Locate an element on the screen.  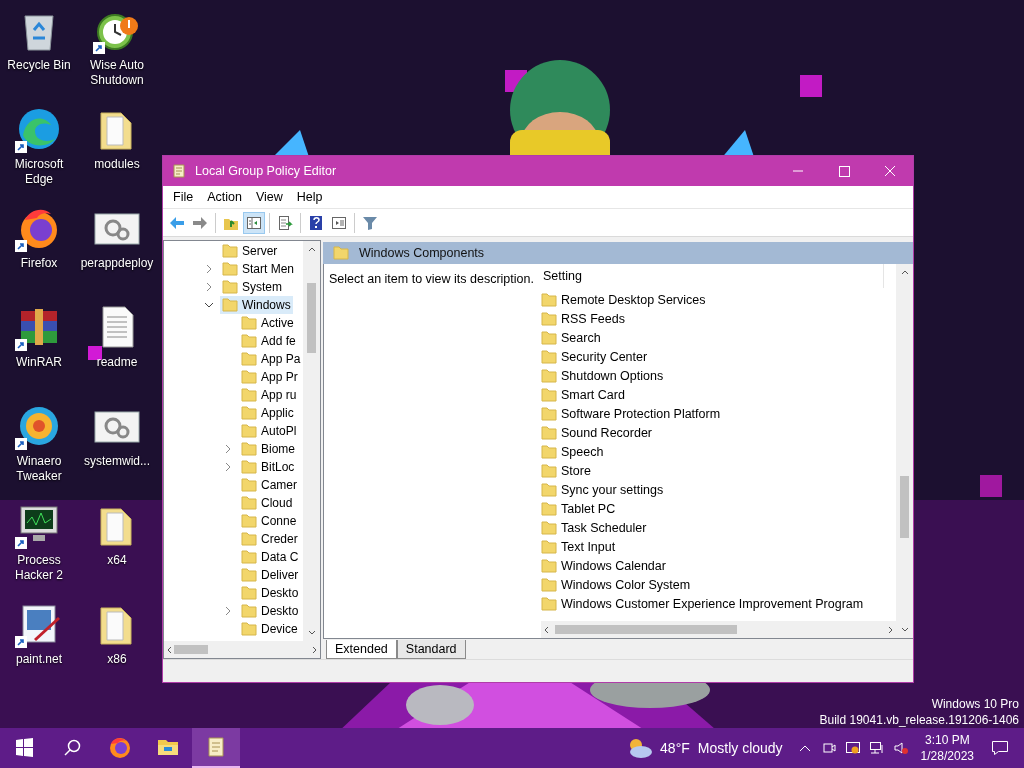
collapse-chevron-icon is located at coordinates (209, 305).